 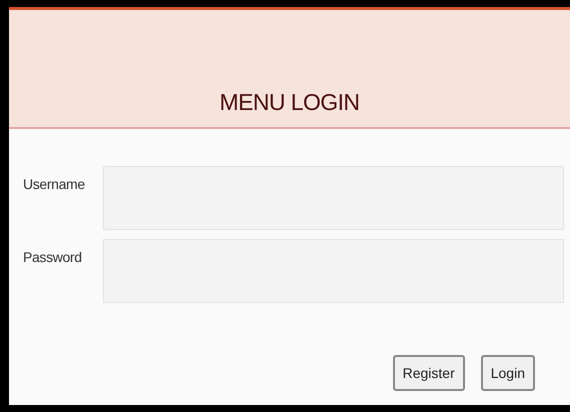 What do you see at coordinates (428, 373) in the screenshot?
I see `form-button: Register` at bounding box center [428, 373].